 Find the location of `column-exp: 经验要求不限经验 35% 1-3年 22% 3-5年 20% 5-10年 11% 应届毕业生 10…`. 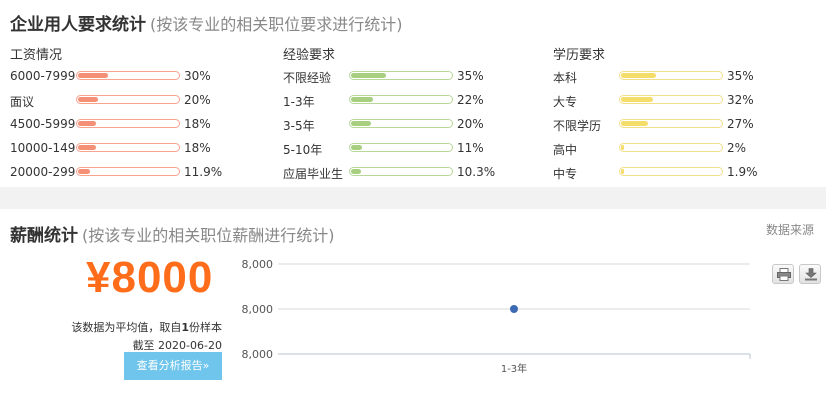

column-exp: 经验要求不限经验 35% 1-3年 22% 3-5年 20% 5-10年 11% 应届毕业生 10… is located at coordinates (413, 114).